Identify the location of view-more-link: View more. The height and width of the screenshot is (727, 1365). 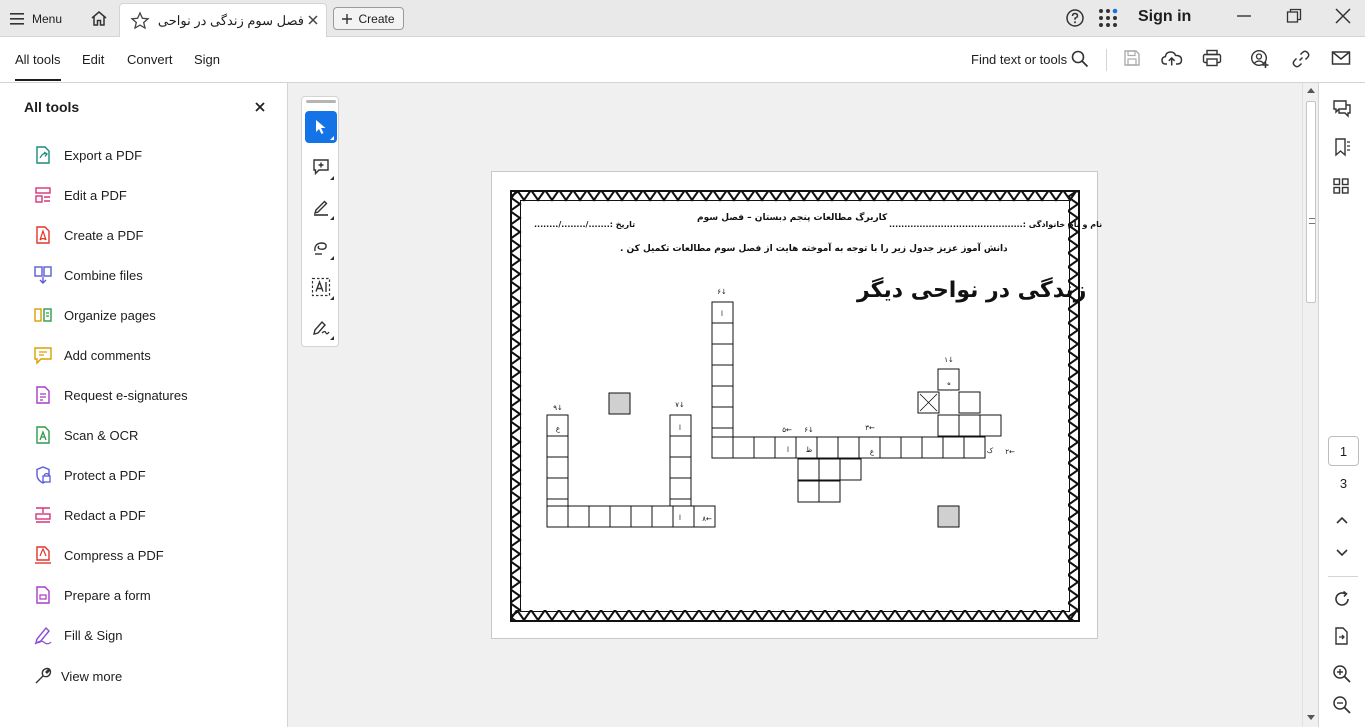
(77, 676).